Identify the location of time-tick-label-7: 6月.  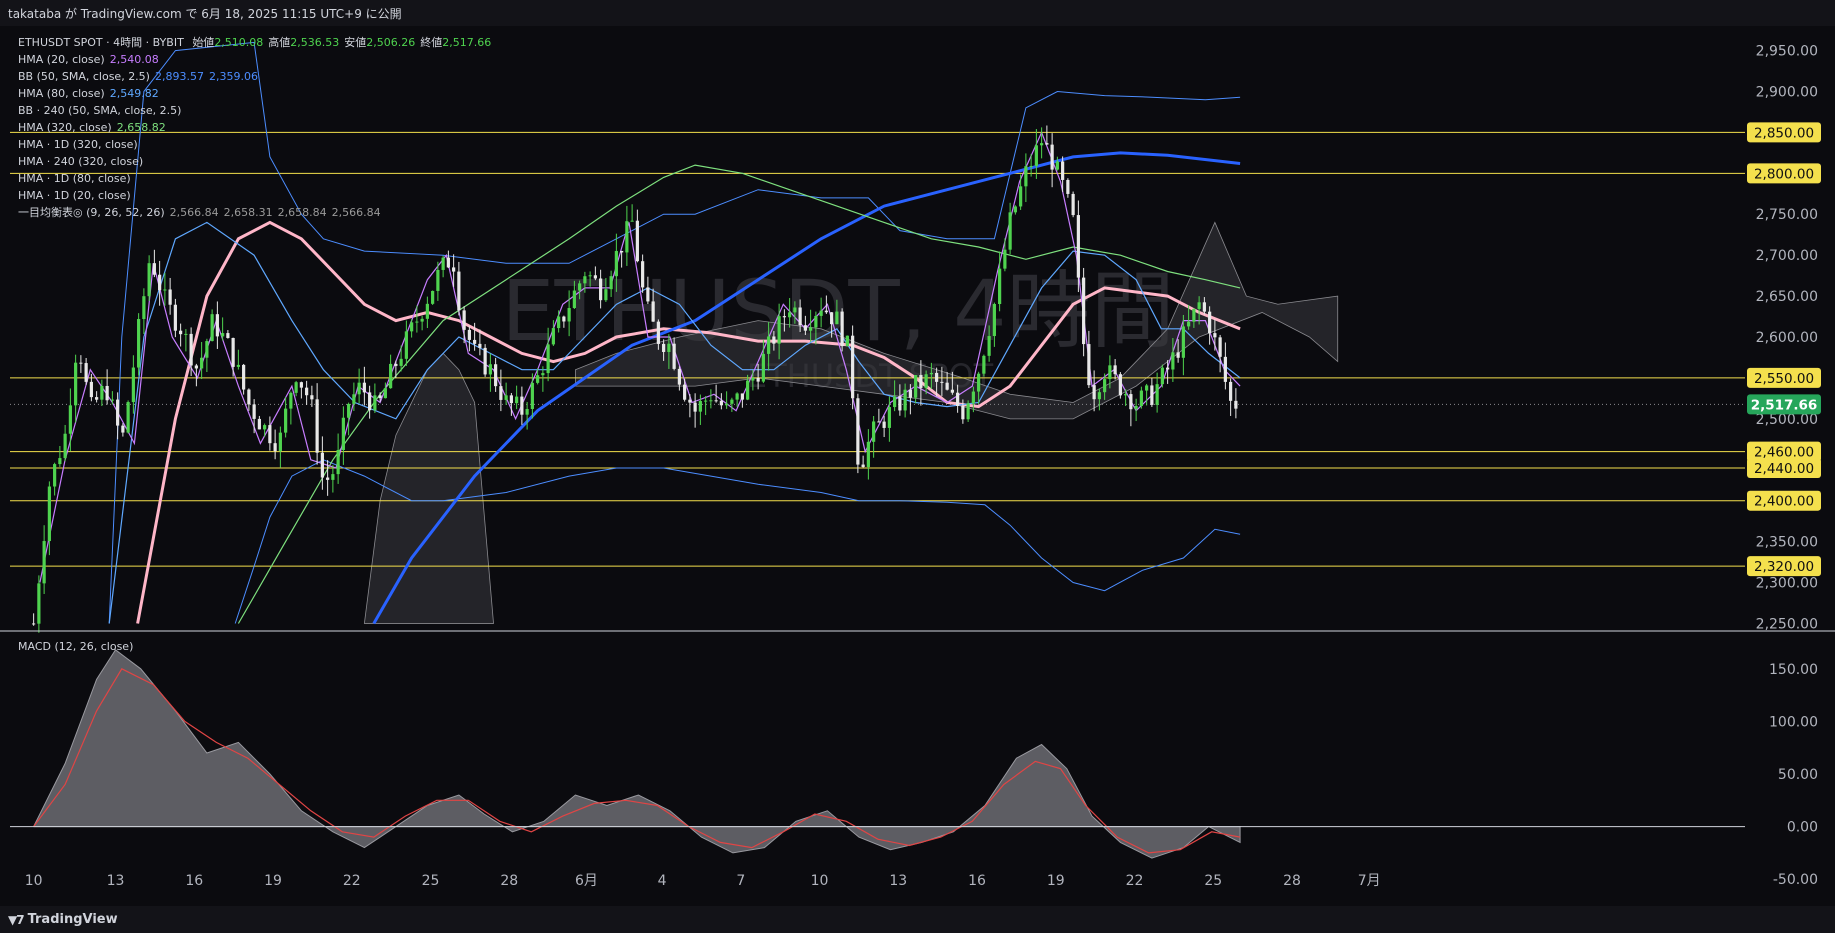
(586, 881).